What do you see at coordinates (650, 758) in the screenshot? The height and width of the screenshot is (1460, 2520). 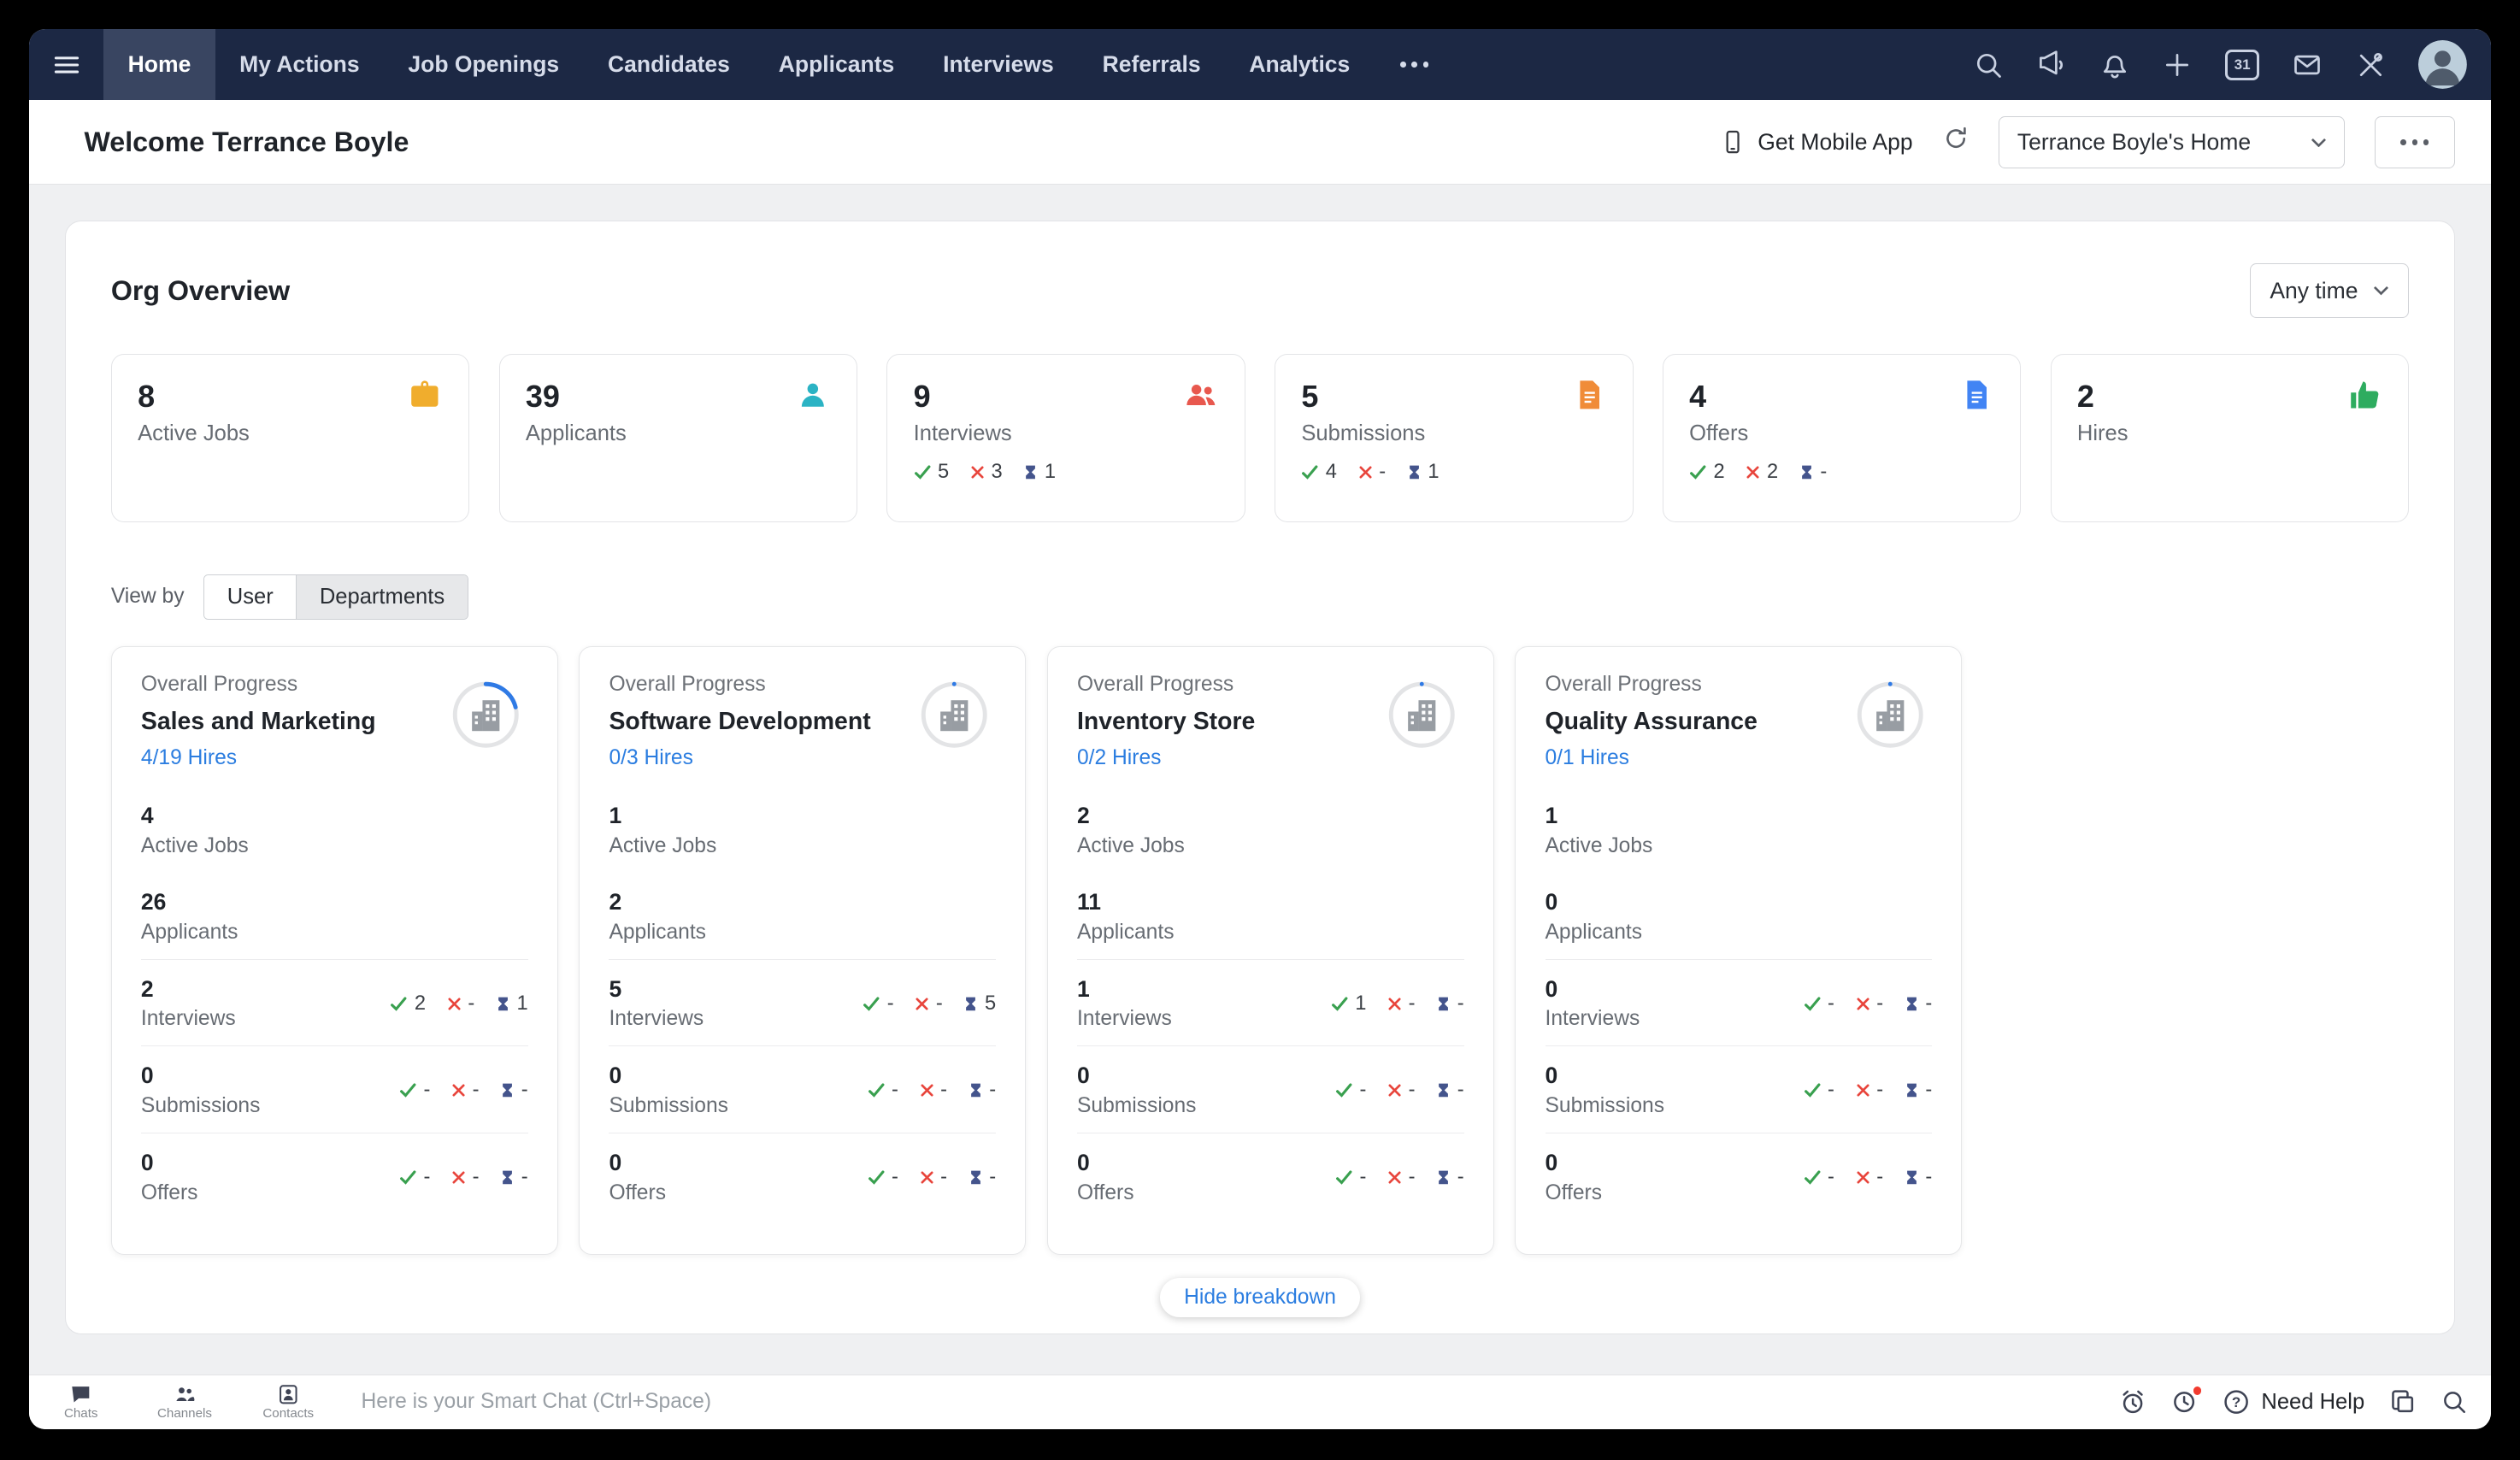 I see `hires-link: 0/3 Hires` at bounding box center [650, 758].